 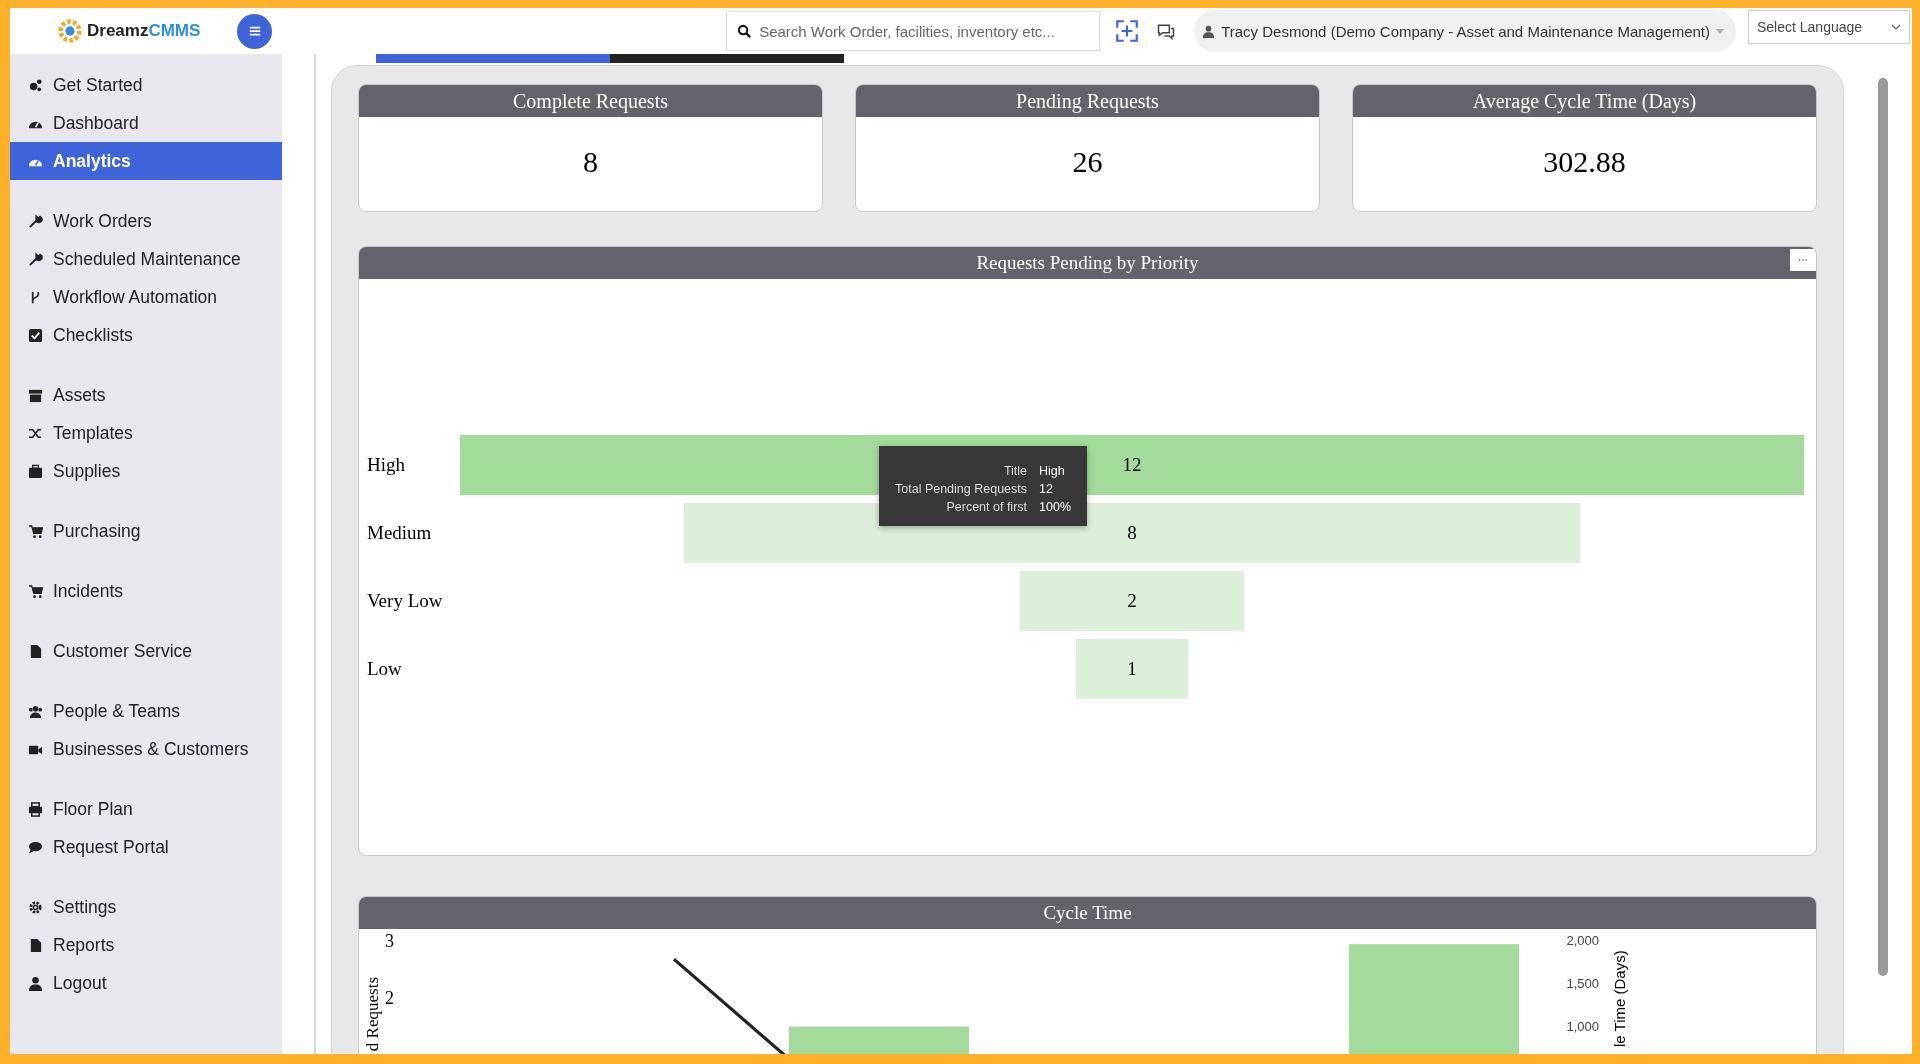 What do you see at coordinates (146, 591) in the screenshot?
I see `sidebar-item: Incidents` at bounding box center [146, 591].